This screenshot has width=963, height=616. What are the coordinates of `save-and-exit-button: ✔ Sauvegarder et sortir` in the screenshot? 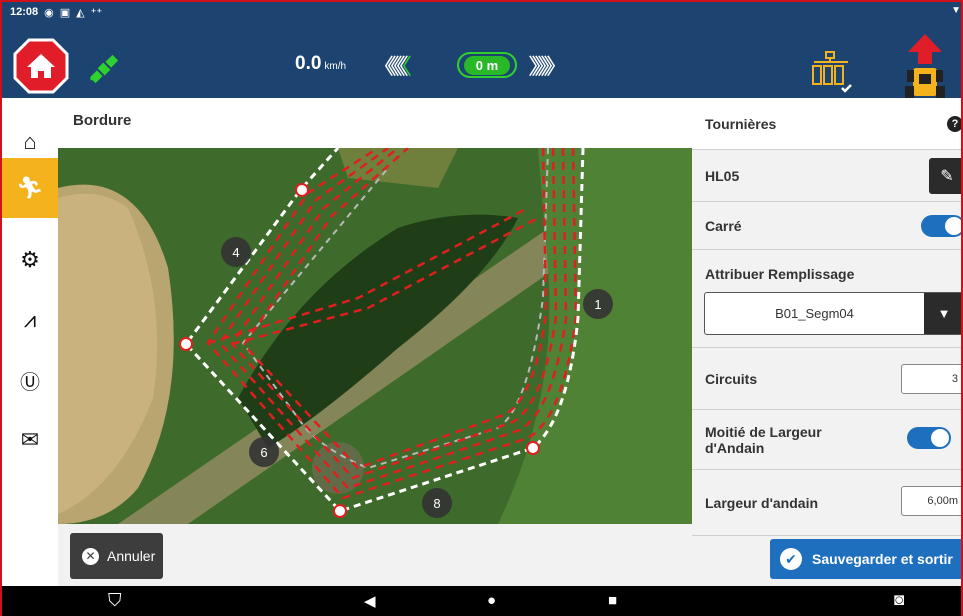 It's located at (865, 559).